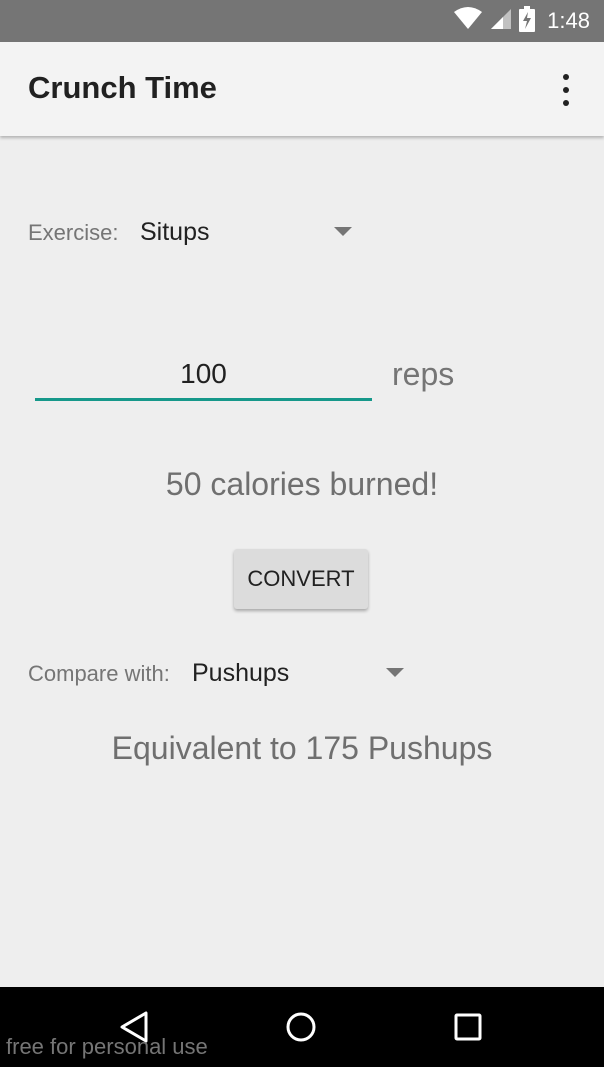 This screenshot has height=1067, width=604. Describe the element at coordinates (122, 87) in the screenshot. I see `app-title: Crunch Time` at that location.